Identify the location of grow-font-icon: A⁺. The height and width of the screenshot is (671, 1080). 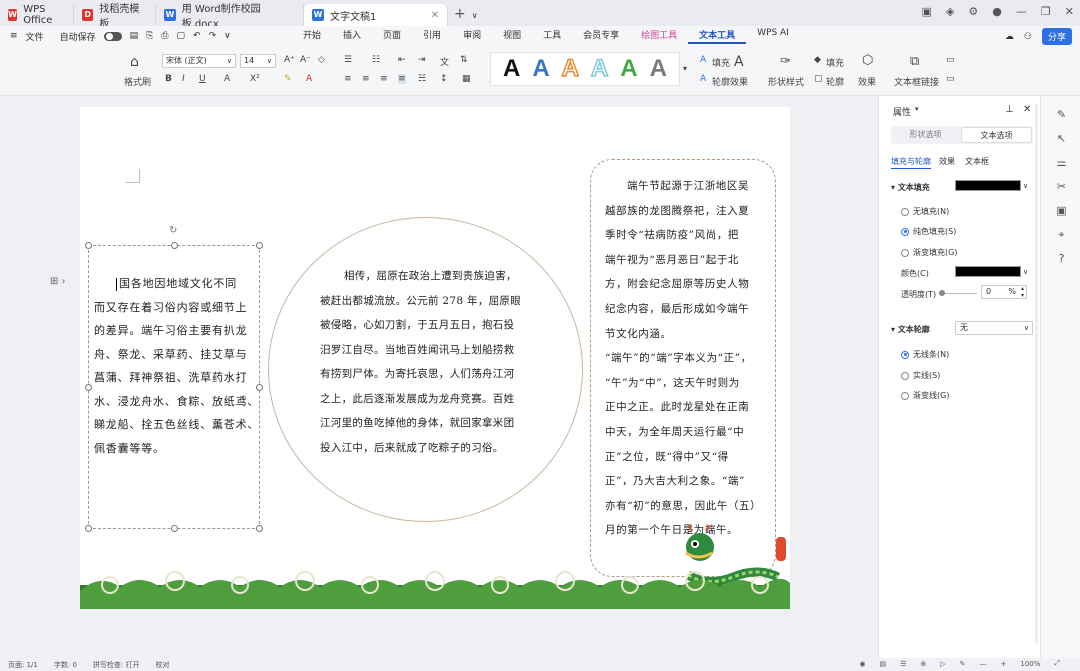
(289, 60).